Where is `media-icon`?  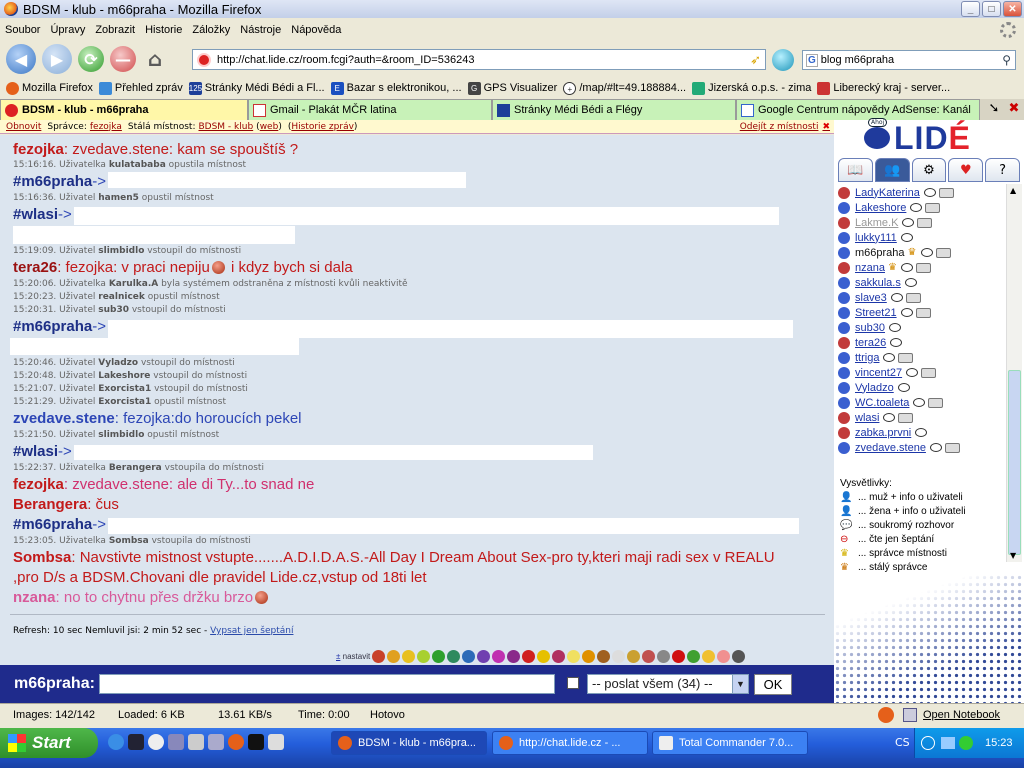
media-icon is located at coordinates (156, 742).